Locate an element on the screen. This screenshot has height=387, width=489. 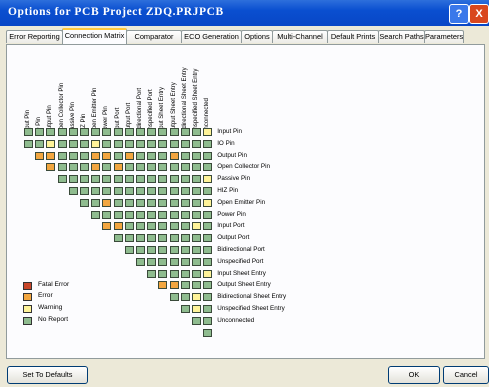
tab-options: Options is located at coordinates (257, 36).